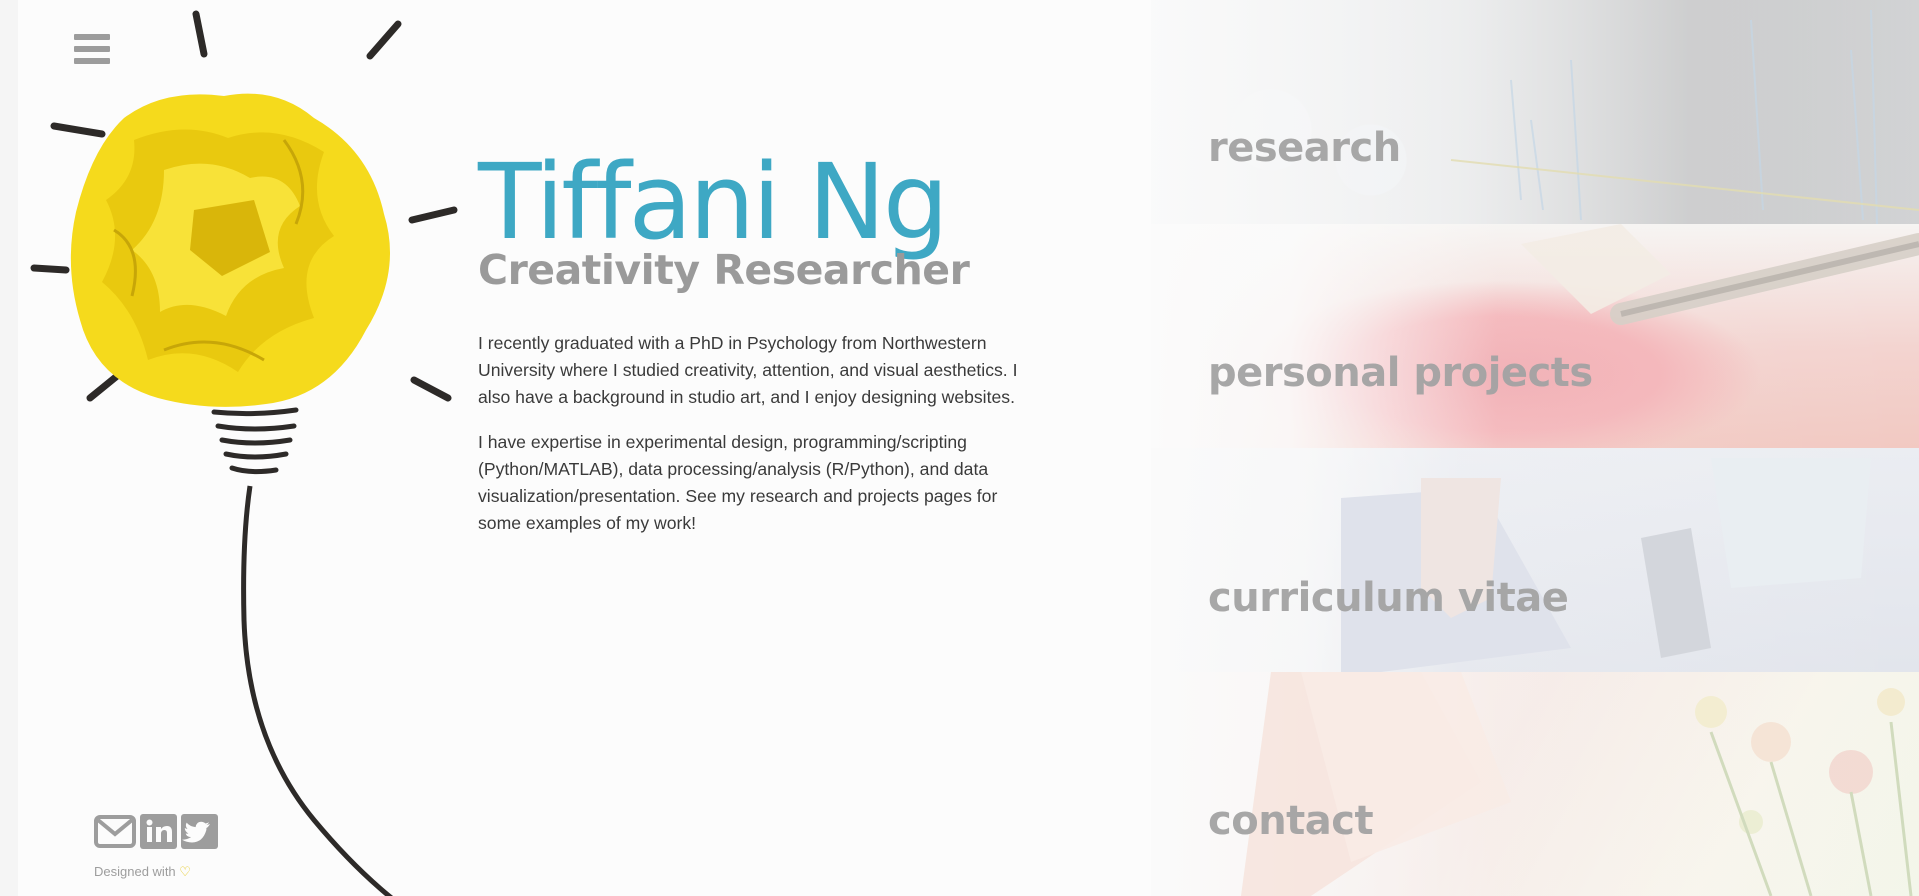 The image size is (1919, 896). What do you see at coordinates (1720, 274) in the screenshot?
I see `paintbrush-graphic` at bounding box center [1720, 274].